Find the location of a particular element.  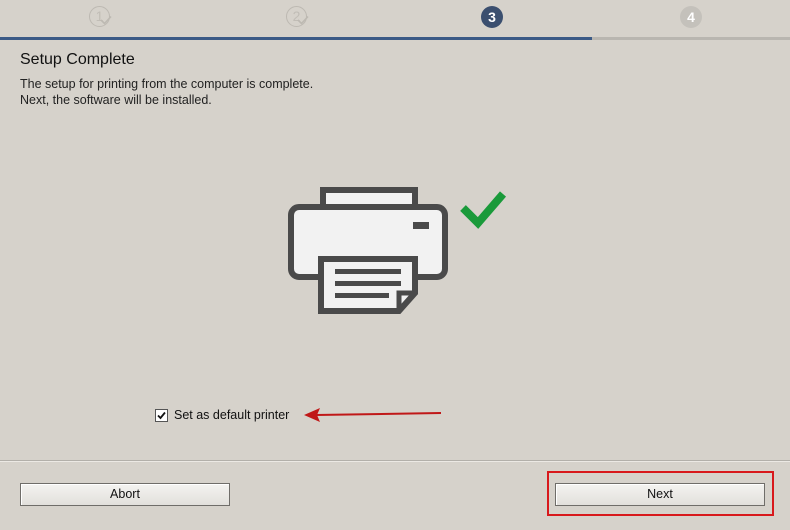

default-printer-checkbox is located at coordinates (161, 415).